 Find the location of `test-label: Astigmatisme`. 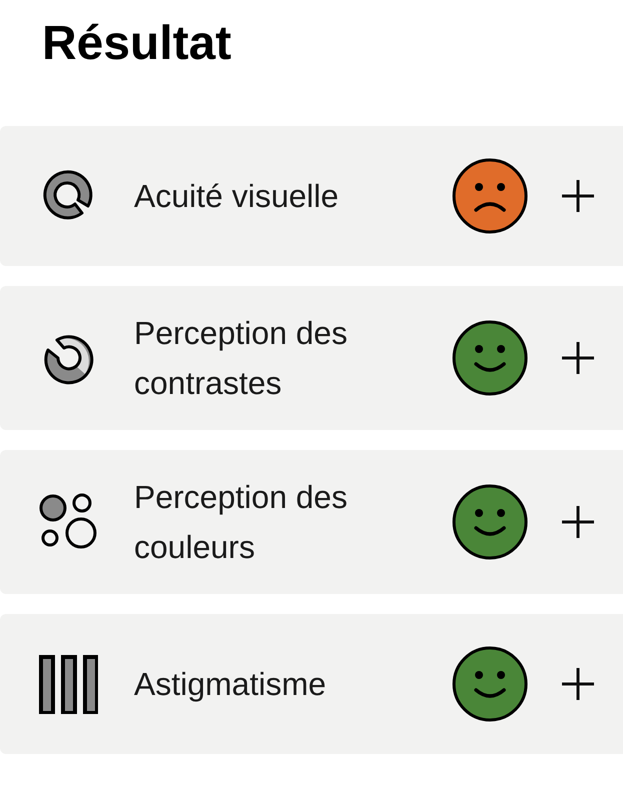

test-label: Astigmatisme is located at coordinates (231, 684).